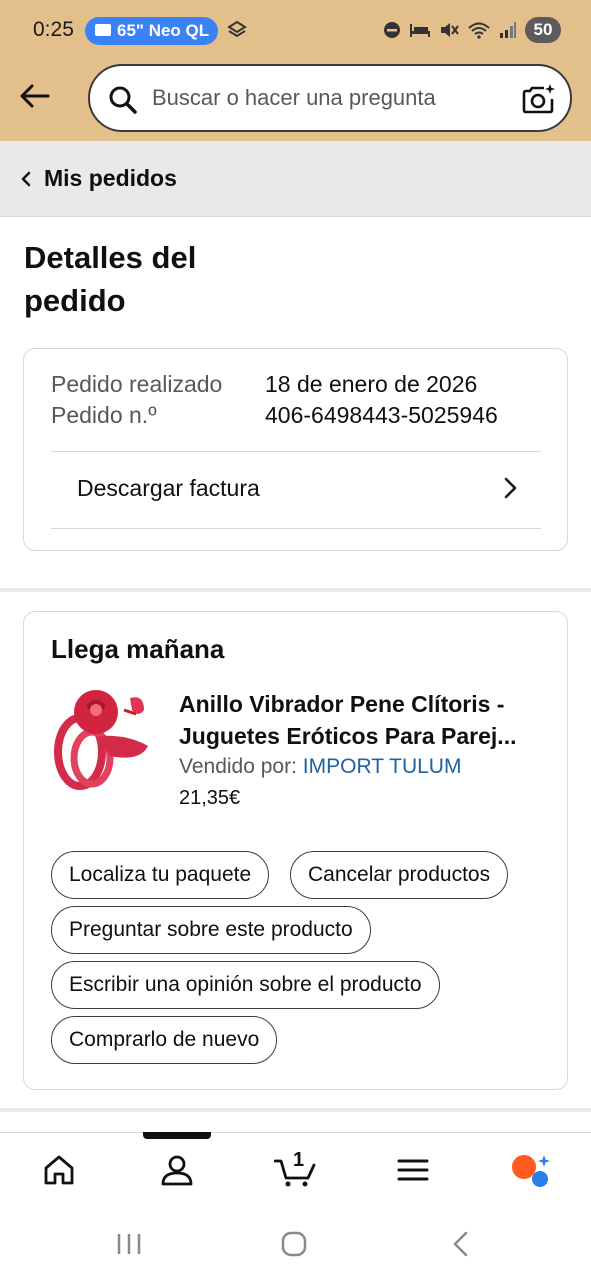  What do you see at coordinates (399, 875) in the screenshot?
I see `cancel-items-button: Cancelar productos` at bounding box center [399, 875].